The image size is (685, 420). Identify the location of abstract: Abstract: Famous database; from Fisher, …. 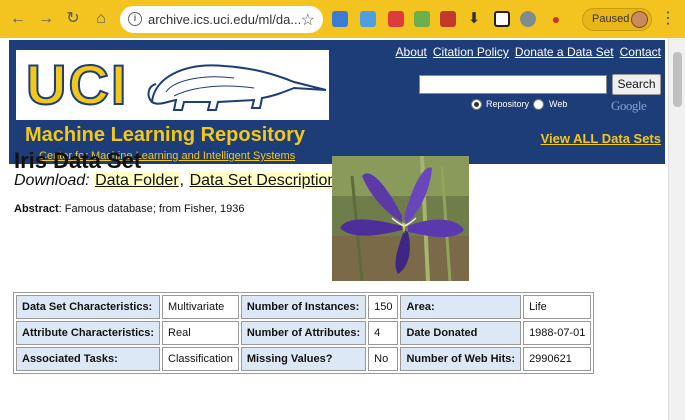
(129, 209).